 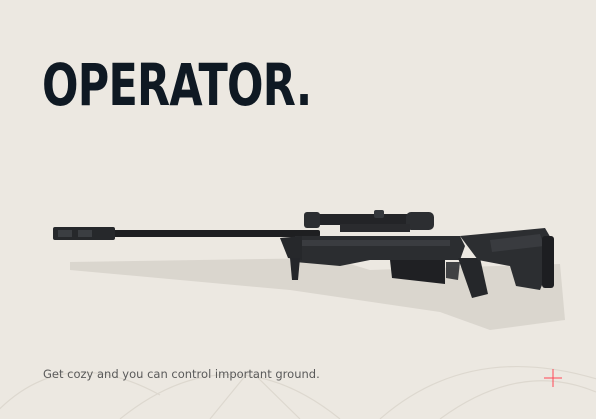 I want to click on page-title: OPERATOR., so click(x=177, y=85).